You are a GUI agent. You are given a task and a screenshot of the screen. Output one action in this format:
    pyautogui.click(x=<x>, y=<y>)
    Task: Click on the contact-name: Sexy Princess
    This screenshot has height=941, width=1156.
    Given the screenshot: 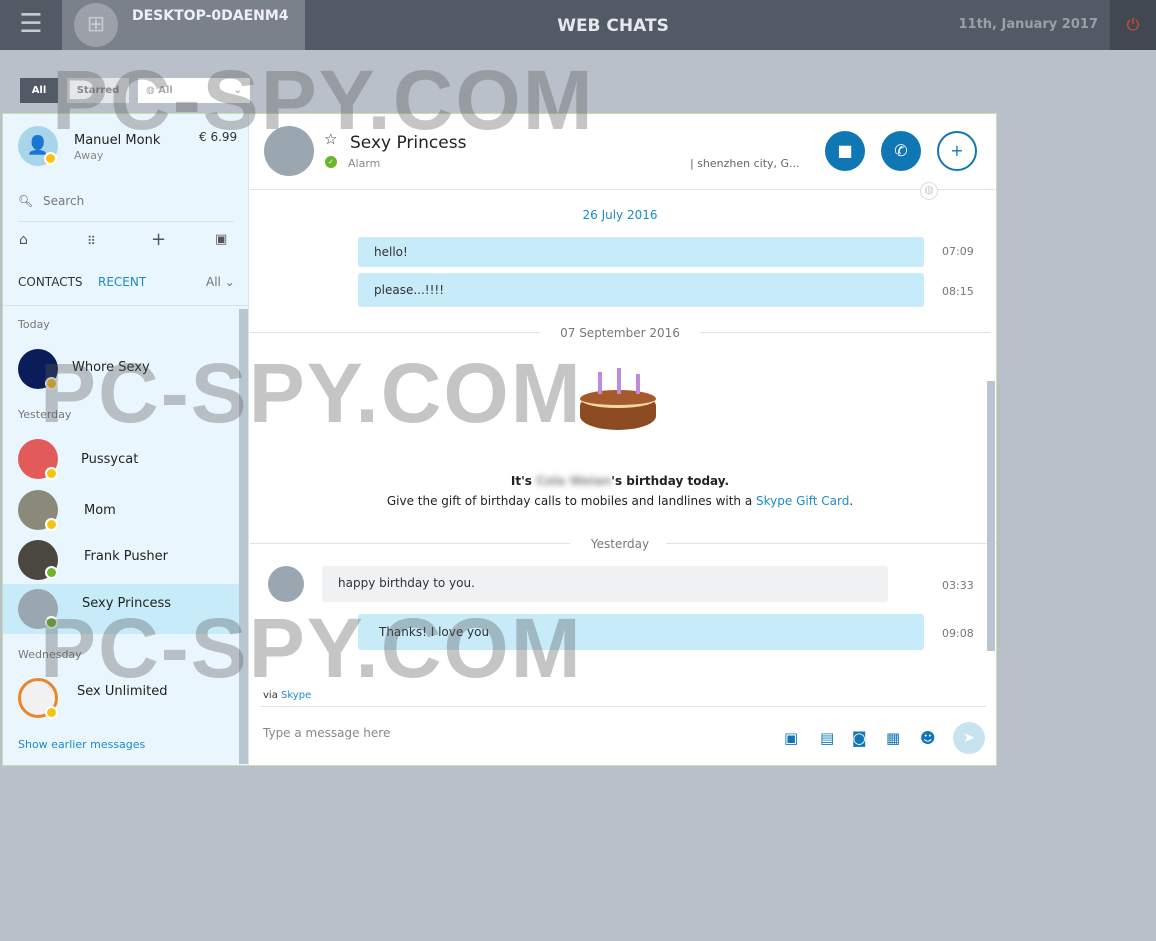 What is the action you would take?
    pyautogui.click(x=127, y=603)
    